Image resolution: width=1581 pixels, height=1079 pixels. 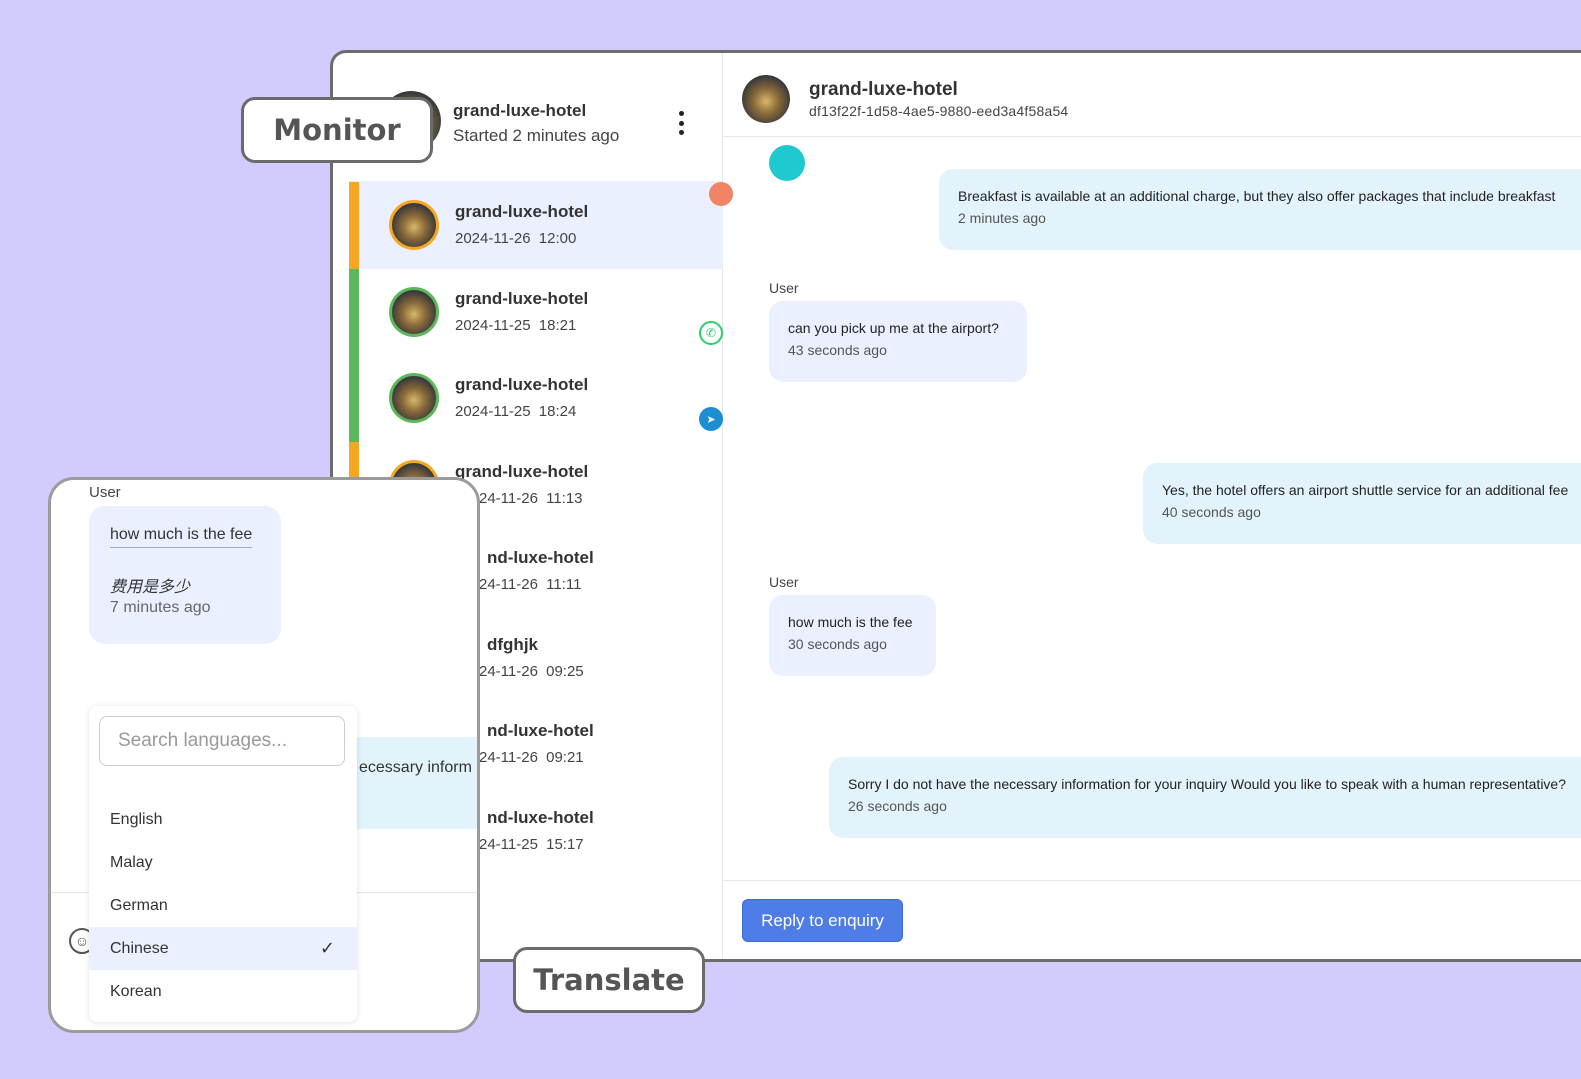 What do you see at coordinates (1002, 218) in the screenshot?
I see `message-time: 2 minutes ago` at bounding box center [1002, 218].